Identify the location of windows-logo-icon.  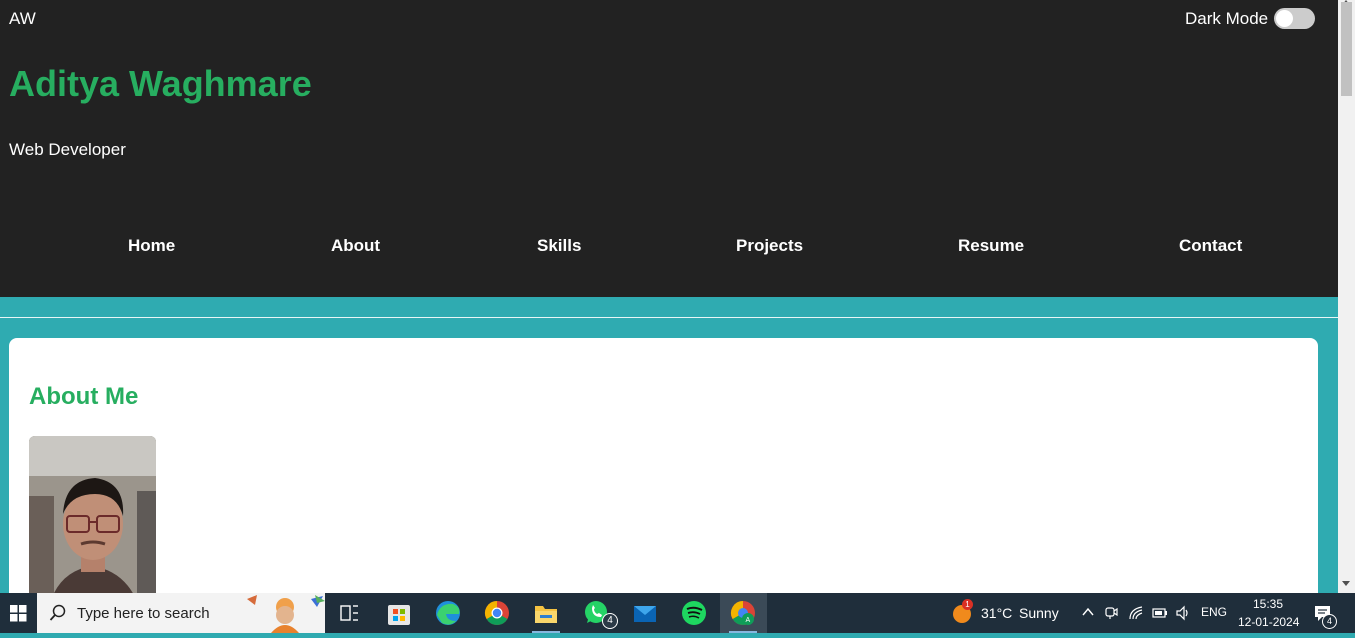
(18, 613).